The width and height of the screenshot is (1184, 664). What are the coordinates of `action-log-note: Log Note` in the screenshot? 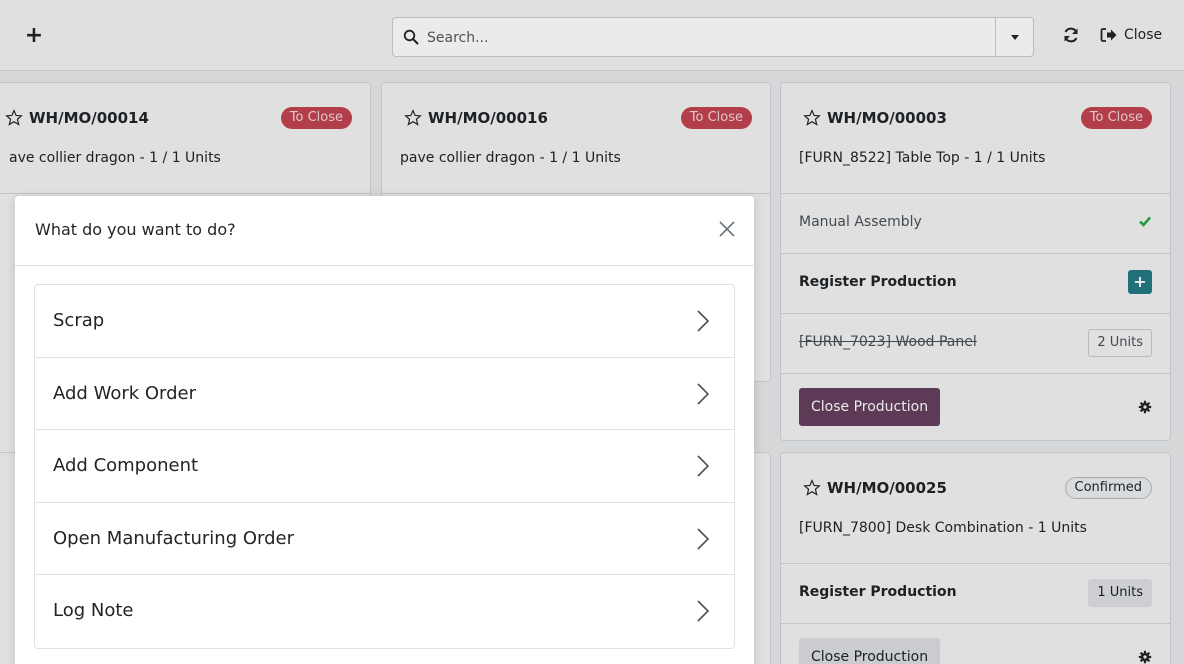 It's located at (384, 611).